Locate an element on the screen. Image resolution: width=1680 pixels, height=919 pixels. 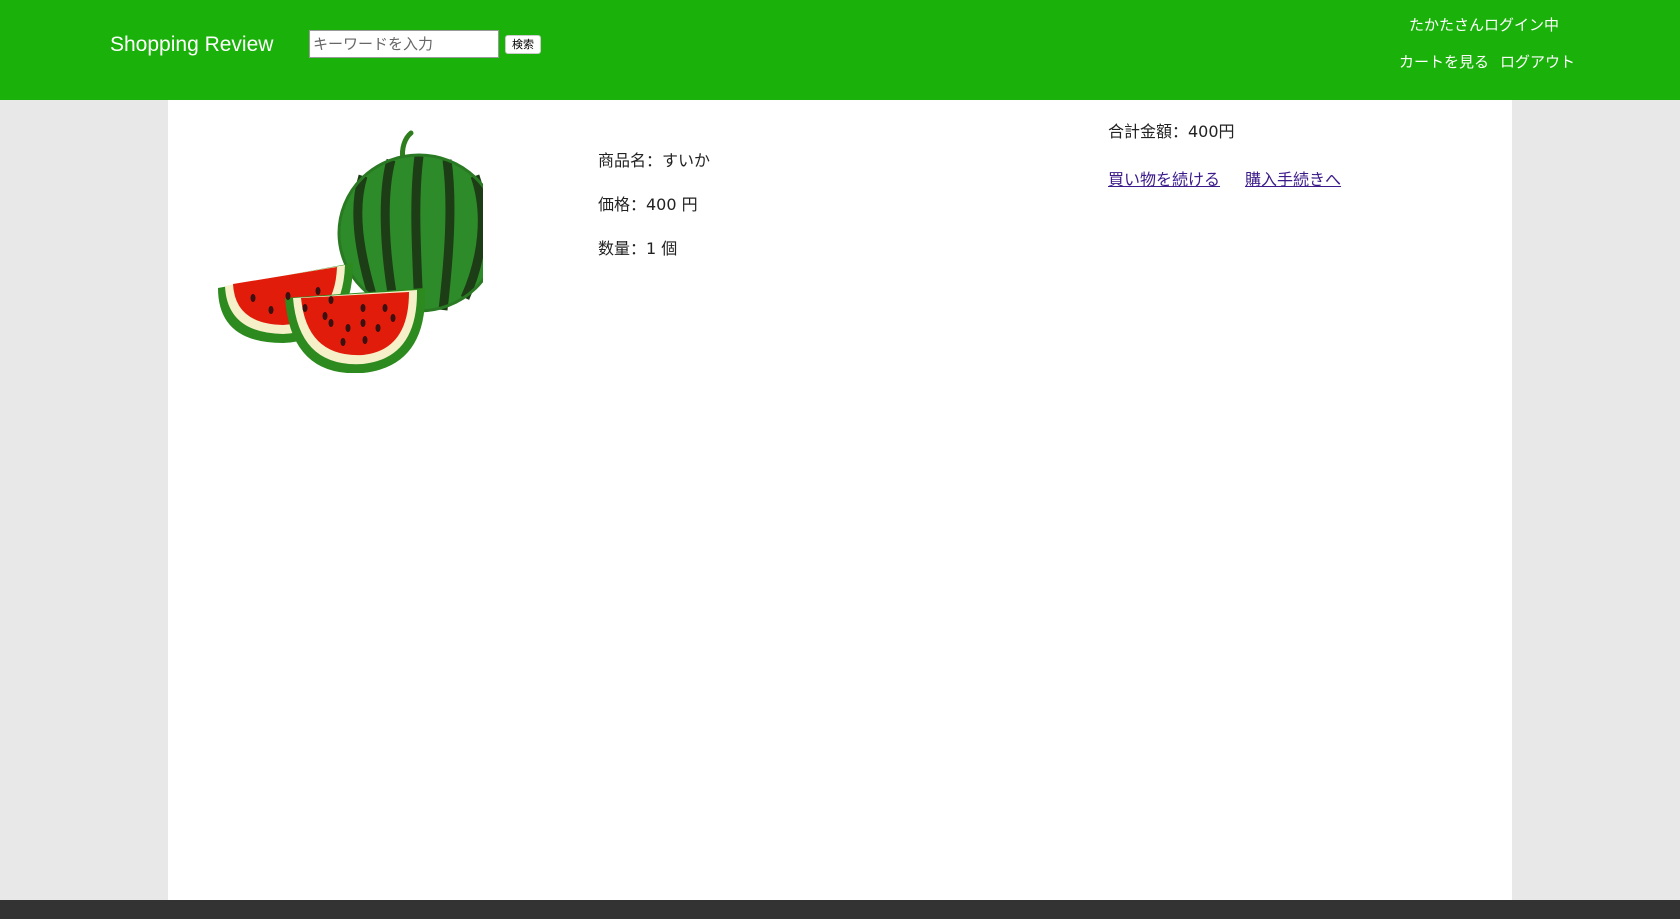
product-name: 商品名：すいか is located at coordinates (654, 160).